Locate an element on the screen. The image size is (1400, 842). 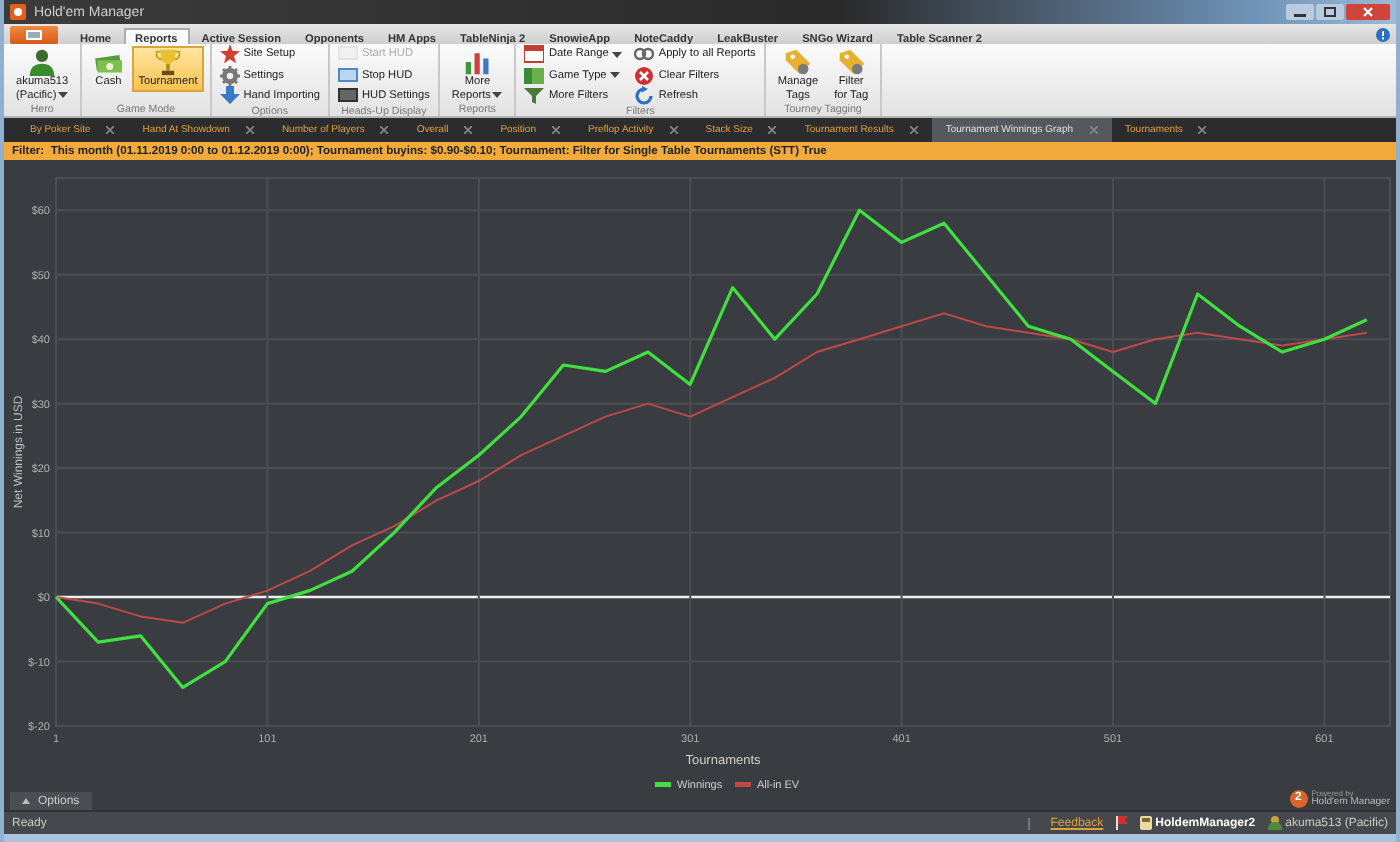
calendar-icon is located at coordinates (534, 54).